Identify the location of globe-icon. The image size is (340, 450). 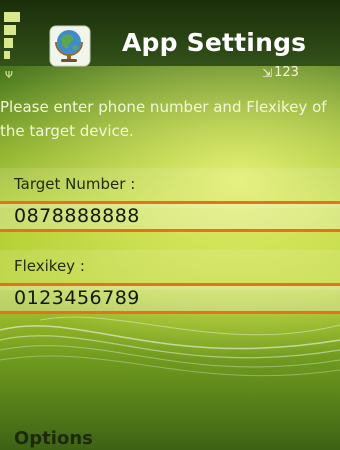
(70, 46).